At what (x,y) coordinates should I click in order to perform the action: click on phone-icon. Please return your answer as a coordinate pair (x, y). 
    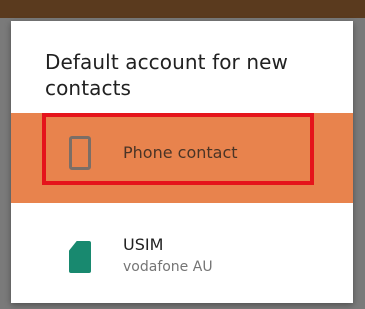
    Looking at the image, I should click on (80, 153).